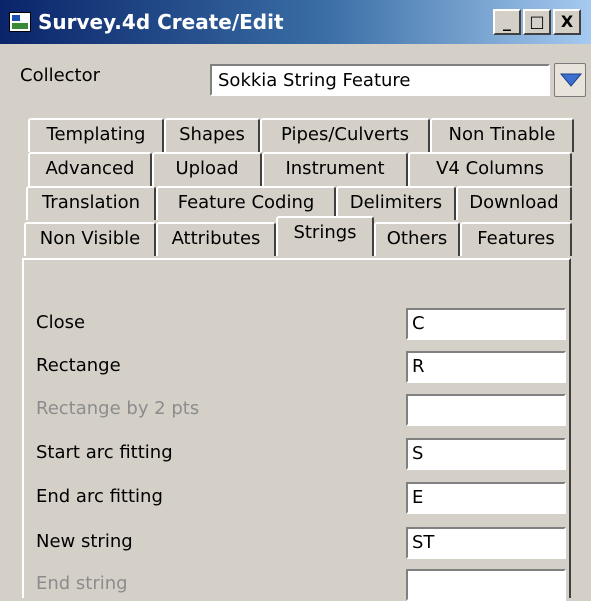 The height and width of the screenshot is (601, 591). I want to click on start-arc-fitting-field: S, so click(486, 454).